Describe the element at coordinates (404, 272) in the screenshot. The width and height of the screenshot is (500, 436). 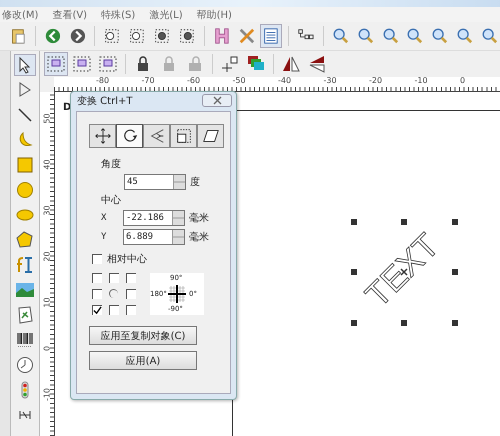
I see `center-mark-icon` at that location.